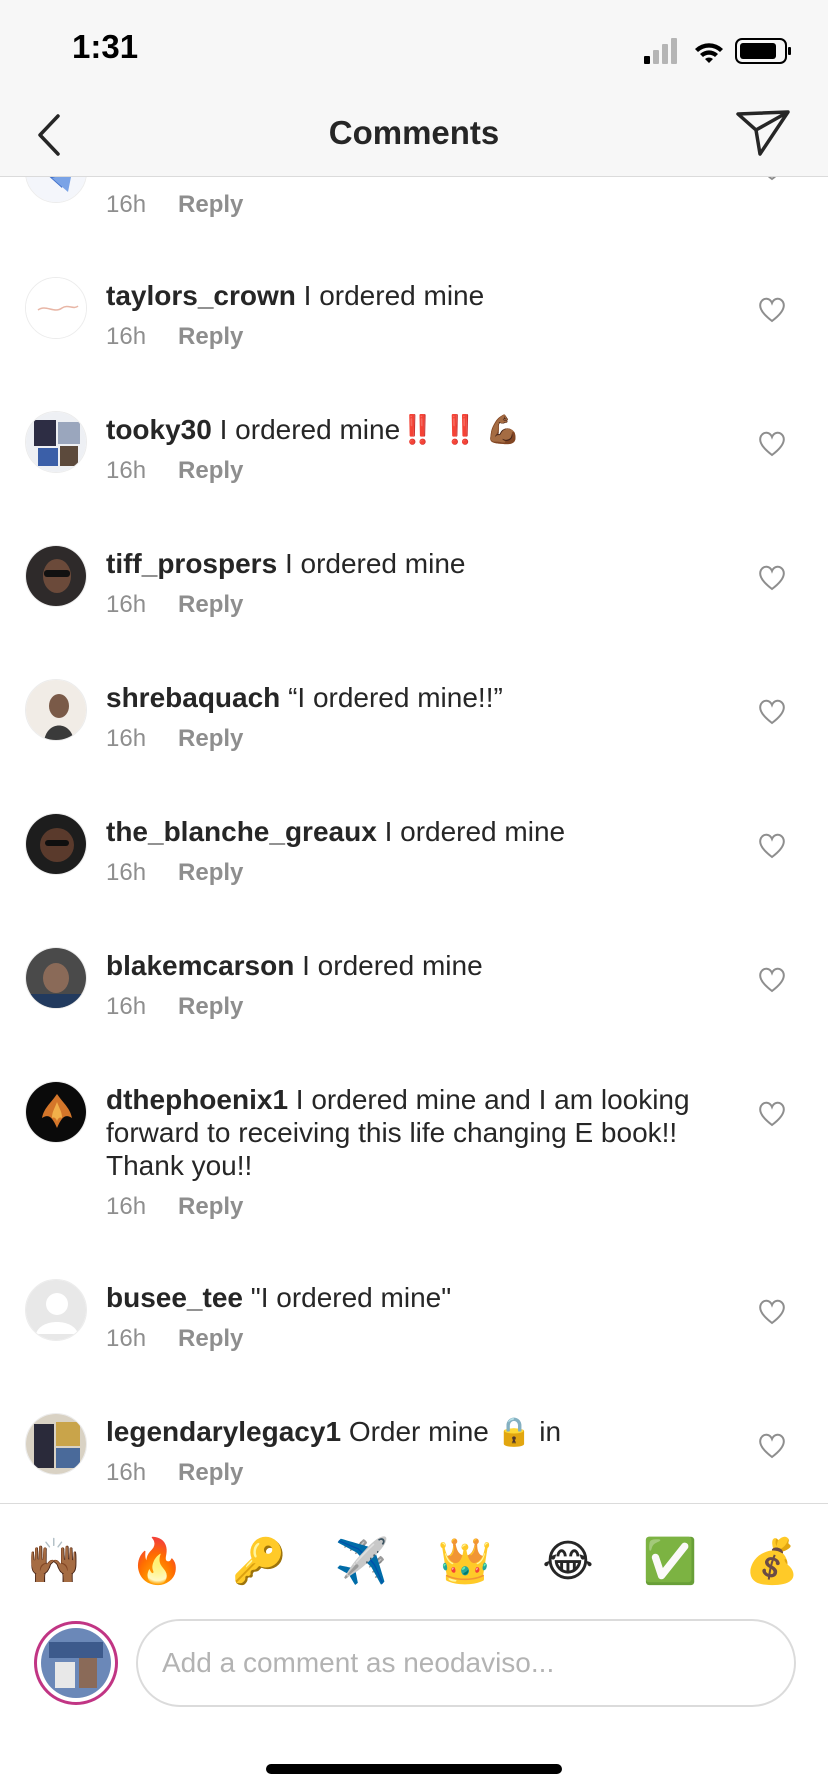  What do you see at coordinates (159, 429) in the screenshot?
I see `comment-username: tooky30` at bounding box center [159, 429].